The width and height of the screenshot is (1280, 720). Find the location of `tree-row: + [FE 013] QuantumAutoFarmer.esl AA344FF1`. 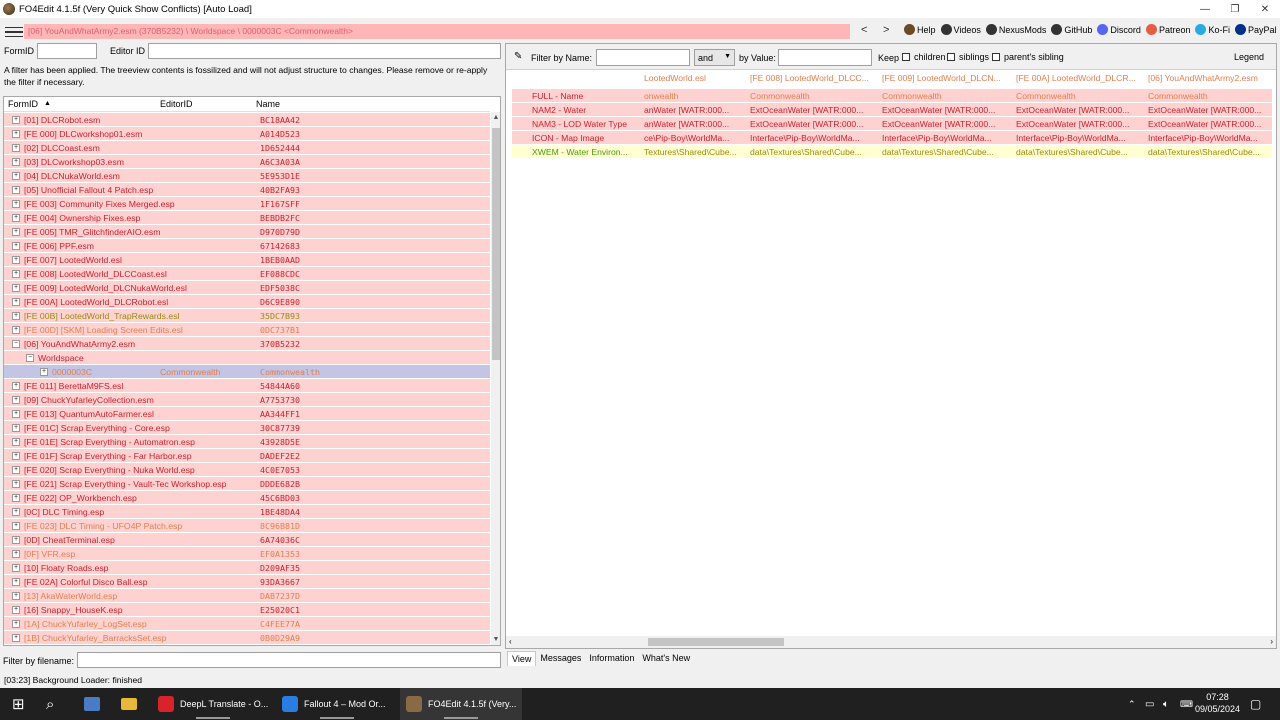

tree-row: + [FE 013] QuantumAutoFarmer.esl AA344FF1 is located at coordinates (247, 414).